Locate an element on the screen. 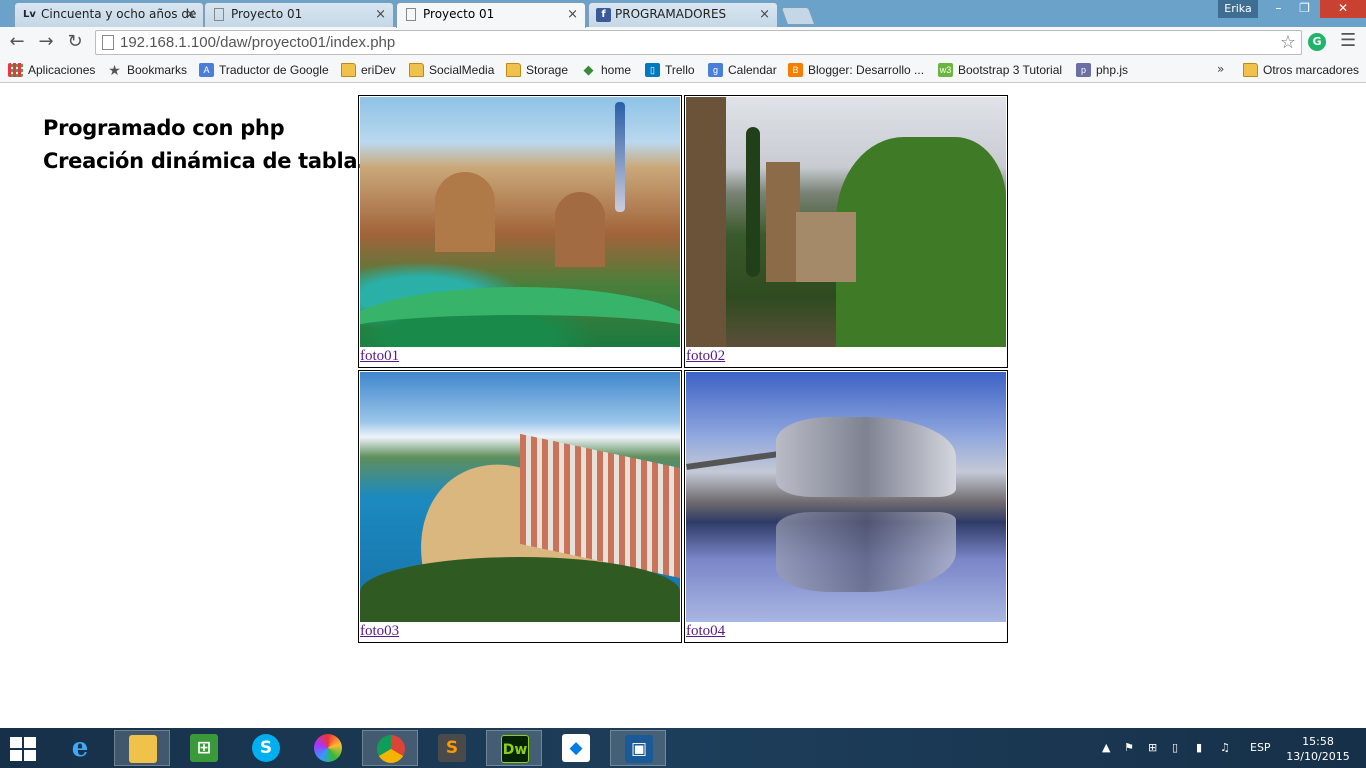 This screenshot has height=768, width=1366. taskbar-sublime: S is located at coordinates (452, 748).